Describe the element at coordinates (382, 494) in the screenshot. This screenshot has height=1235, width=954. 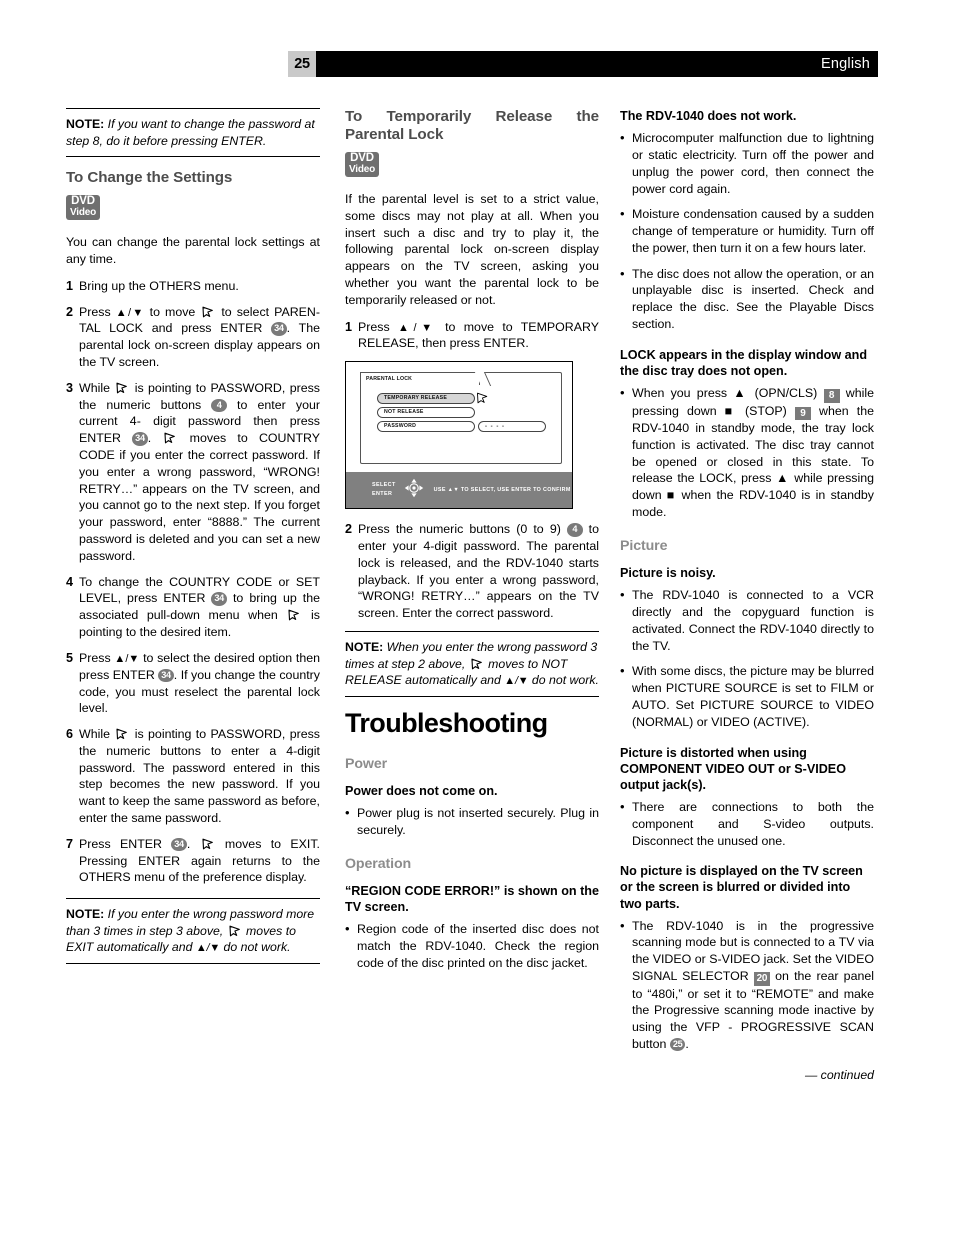
I see `osd-footer-enter-label: ENTER` at that location.